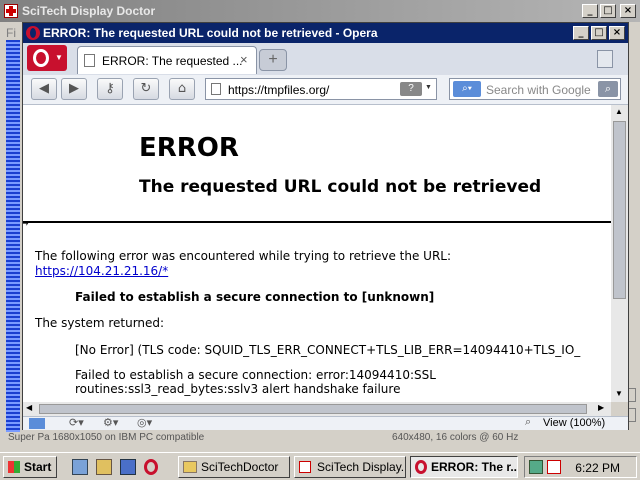 Image resolution: width=640 pixels, height=480 pixels. I want to click on error-heading: ERROR, so click(189, 148).